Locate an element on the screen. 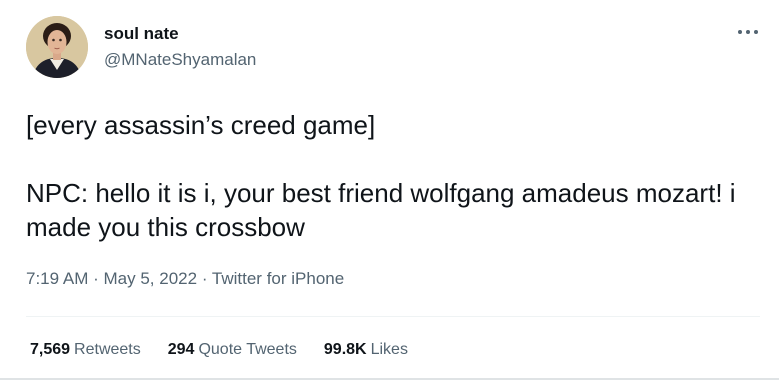 The height and width of the screenshot is (382, 779). retweets-label: Retweets is located at coordinates (107, 349).